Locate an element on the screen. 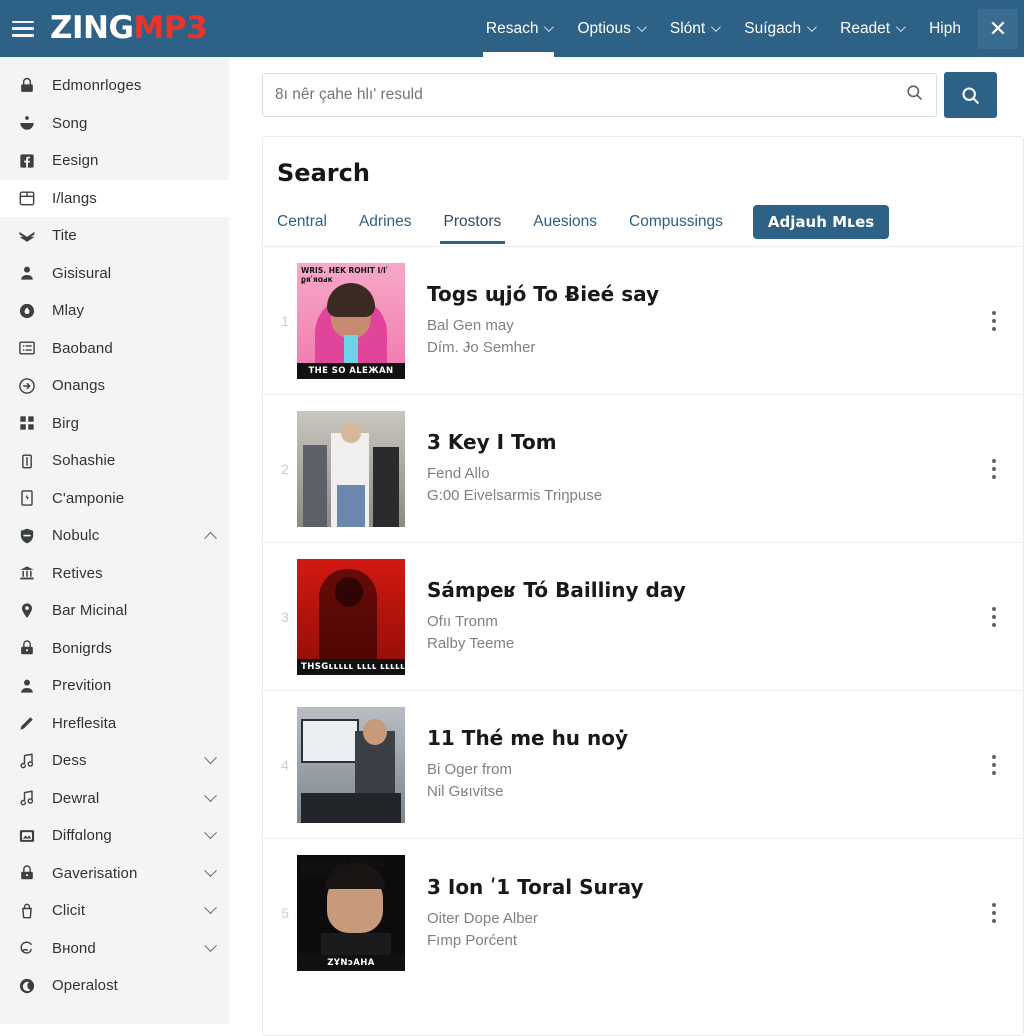 This screenshot has height=1036, width=1024. bag-icon is located at coordinates (27, 911).